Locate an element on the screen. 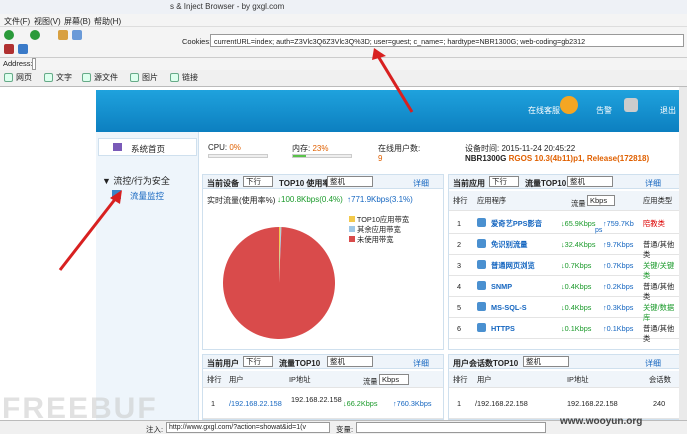 The width and height of the screenshot is (687, 435). watermark: FREEBUF is located at coordinates (80, 408).